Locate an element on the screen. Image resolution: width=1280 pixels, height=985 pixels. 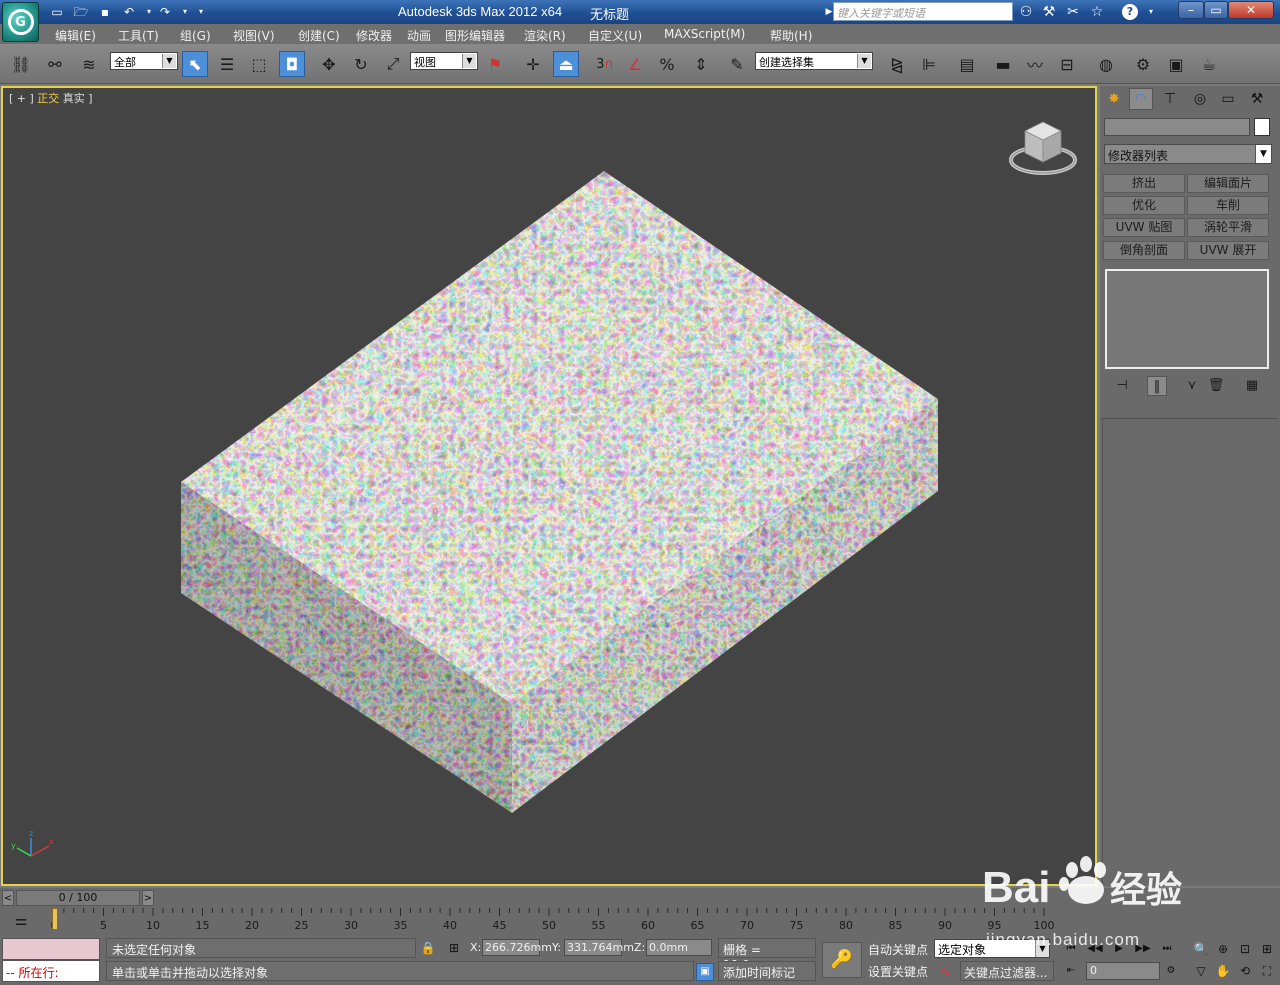
show-end-result-icon: ‖ is located at coordinates (1157, 386).